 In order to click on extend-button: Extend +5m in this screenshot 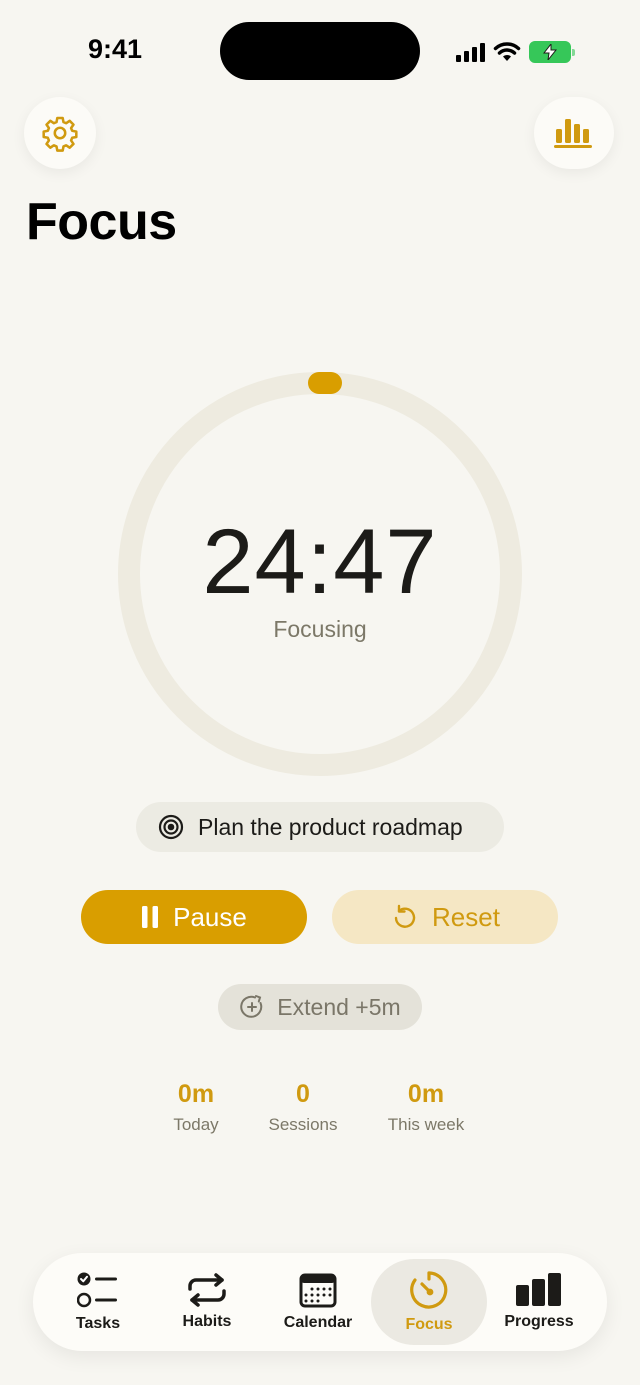, I will do `click(320, 1007)`.